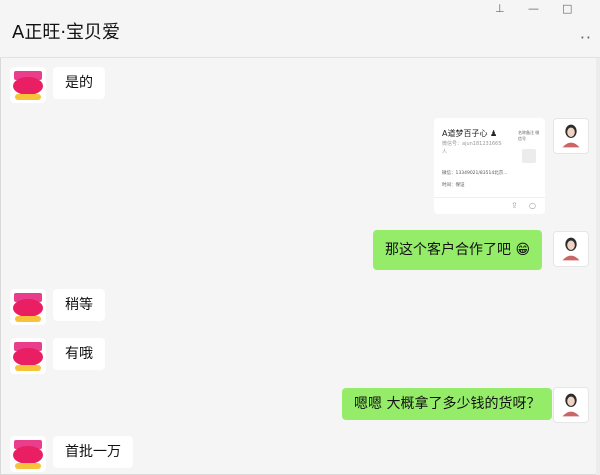 Image resolution: width=600 pixels, height=475 pixels. I want to click on contact-account: 微信号：ajun1812316658, so click(472, 144).